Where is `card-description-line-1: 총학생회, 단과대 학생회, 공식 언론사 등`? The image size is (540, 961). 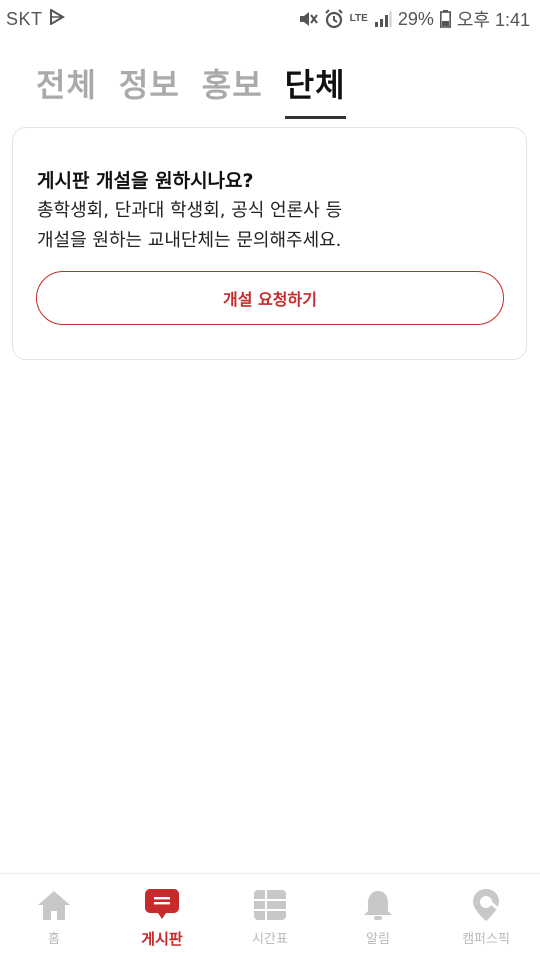
card-description-line-1: 총학생회, 단과대 학생회, 공식 언론사 등 is located at coordinates (190, 210).